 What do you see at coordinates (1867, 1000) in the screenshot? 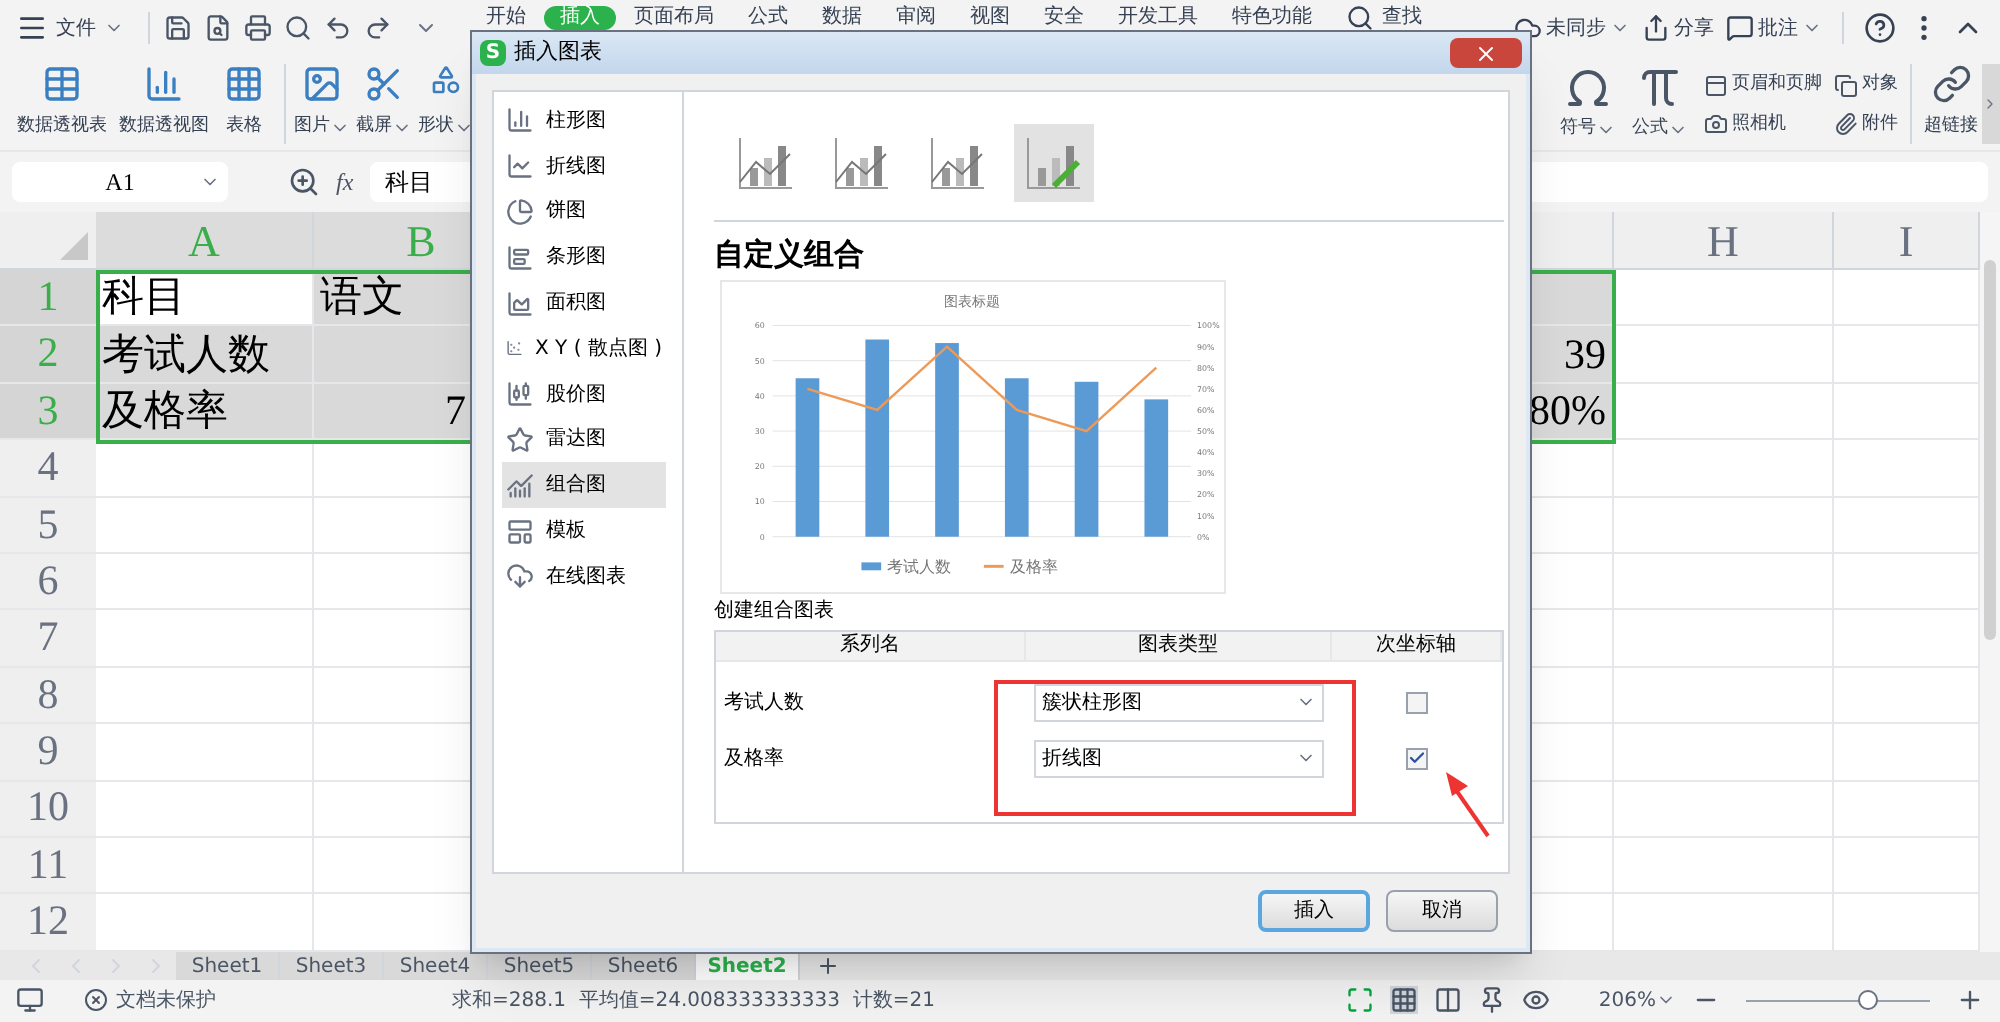
I see `zoom-slider-thumb` at bounding box center [1867, 1000].